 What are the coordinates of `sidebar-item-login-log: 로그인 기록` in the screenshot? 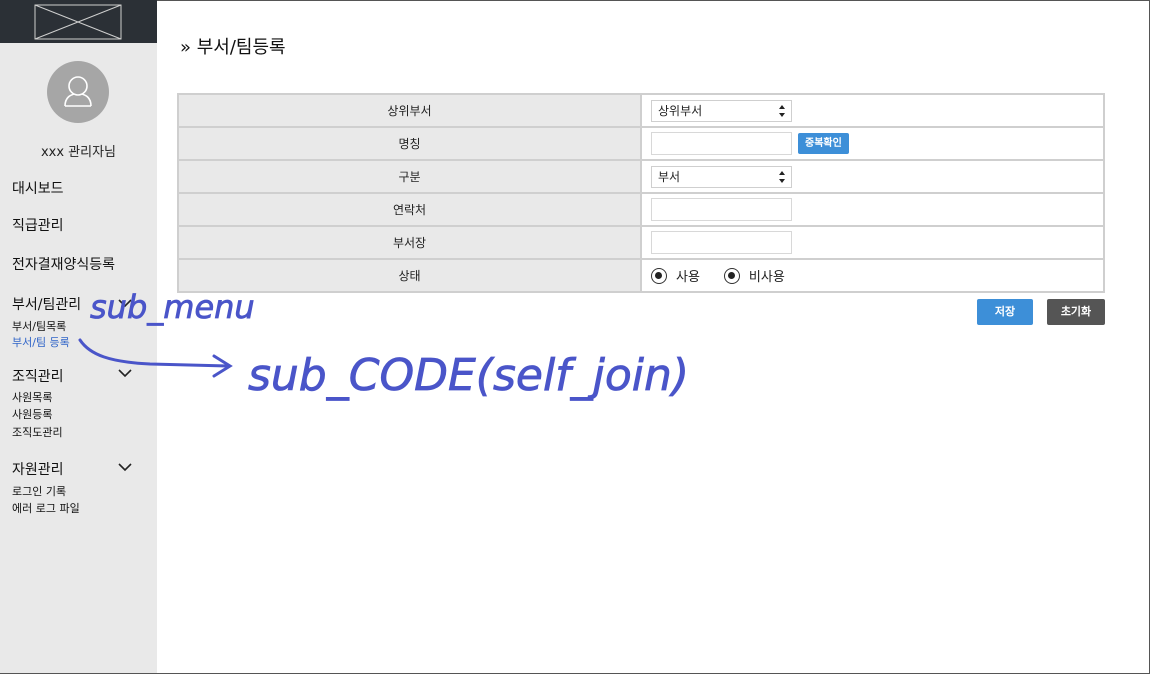 It's located at (39, 491).